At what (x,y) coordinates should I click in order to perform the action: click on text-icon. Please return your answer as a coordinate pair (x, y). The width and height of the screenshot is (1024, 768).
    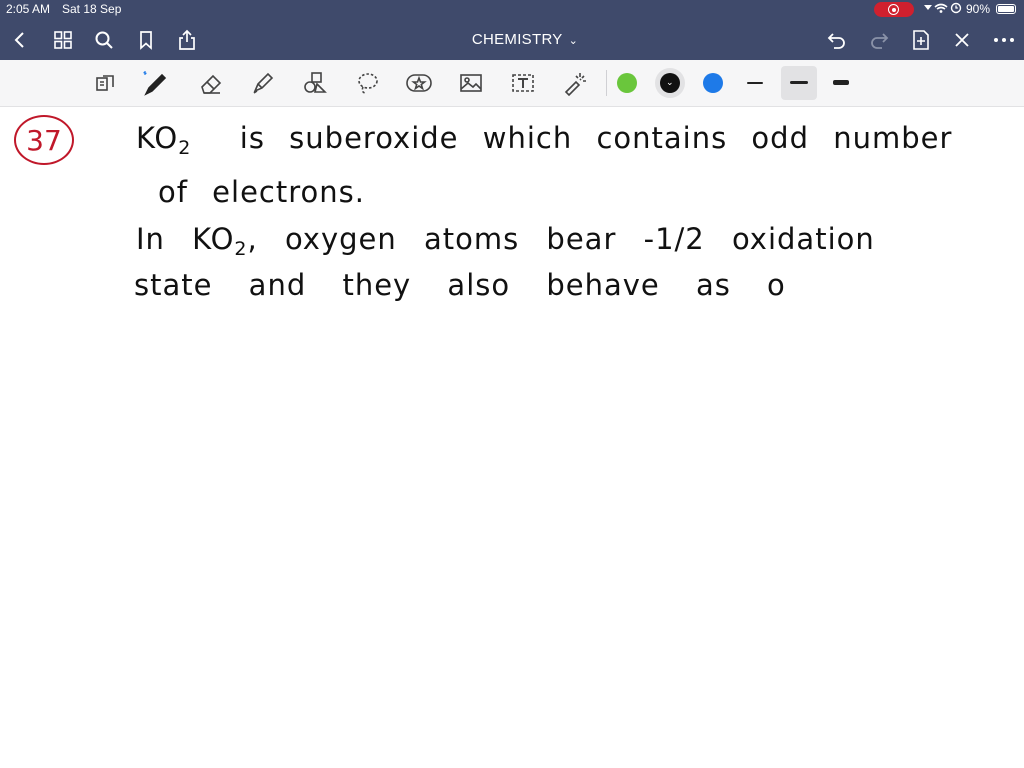
    Looking at the image, I should click on (523, 83).